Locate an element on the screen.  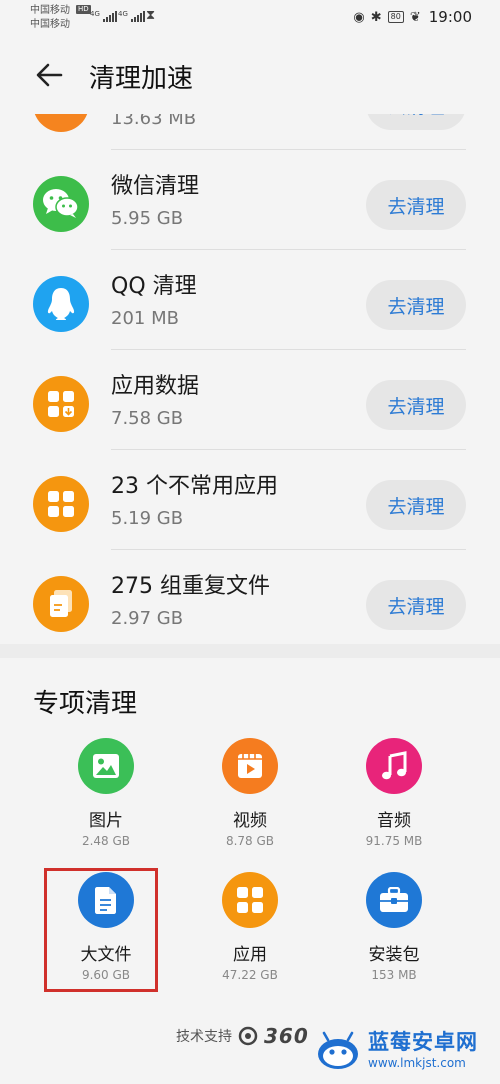
highlight-box is located at coordinates (101, 930).